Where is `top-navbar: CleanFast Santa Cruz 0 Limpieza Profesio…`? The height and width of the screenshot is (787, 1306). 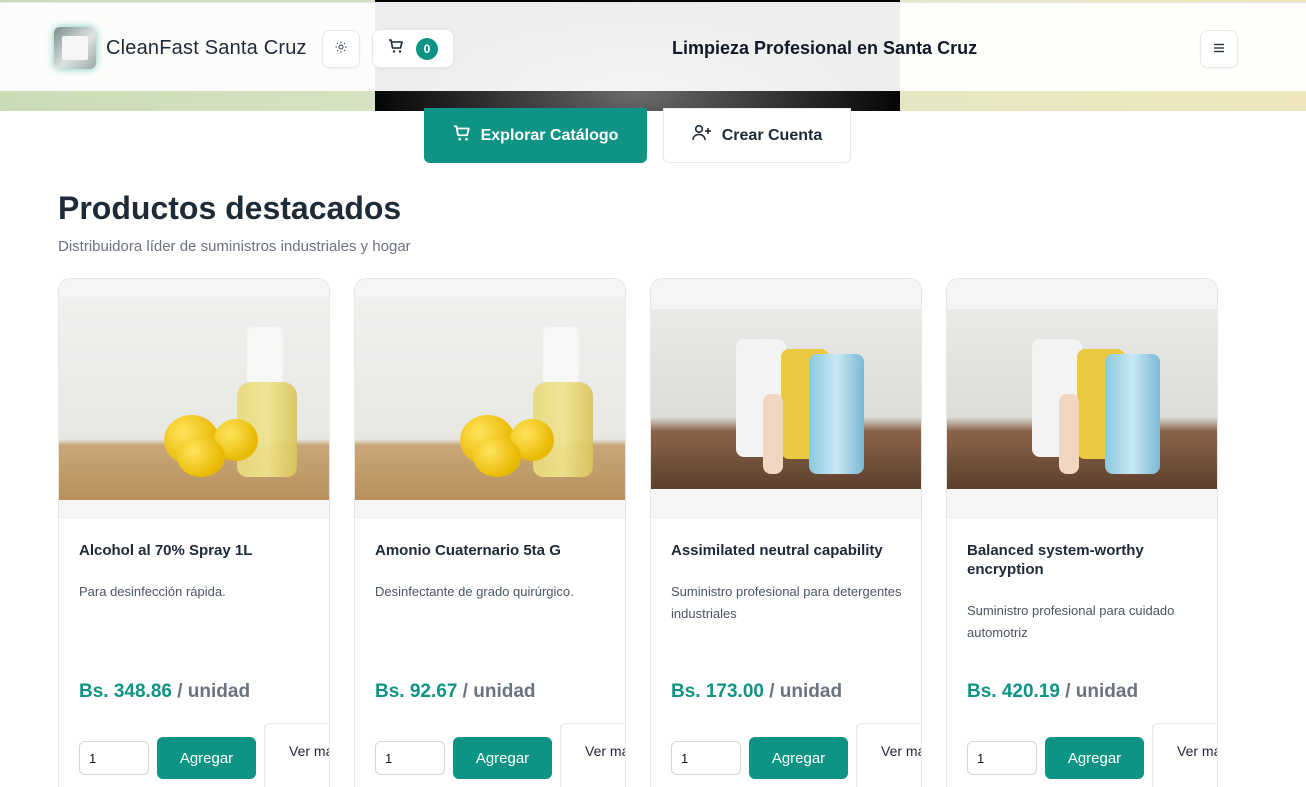 top-navbar: CleanFast Santa Cruz 0 Limpieza Profesio… is located at coordinates (653, 46).